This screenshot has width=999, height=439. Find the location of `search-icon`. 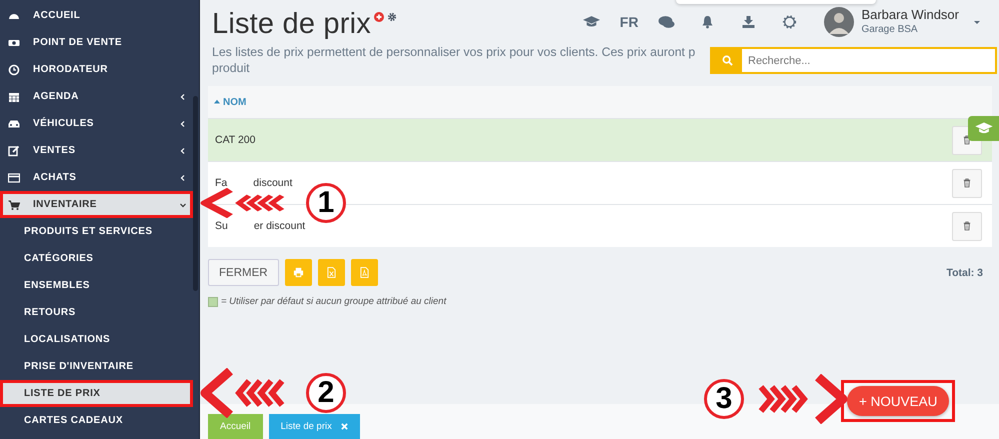

search-icon is located at coordinates (727, 60).